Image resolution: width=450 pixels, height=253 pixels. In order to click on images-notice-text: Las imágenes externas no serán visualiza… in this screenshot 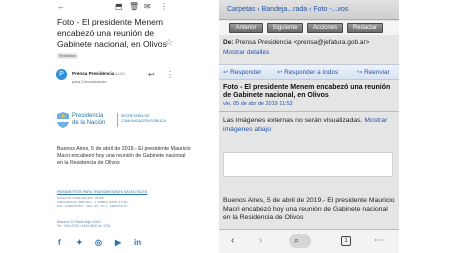, I will do `click(293, 120)`.